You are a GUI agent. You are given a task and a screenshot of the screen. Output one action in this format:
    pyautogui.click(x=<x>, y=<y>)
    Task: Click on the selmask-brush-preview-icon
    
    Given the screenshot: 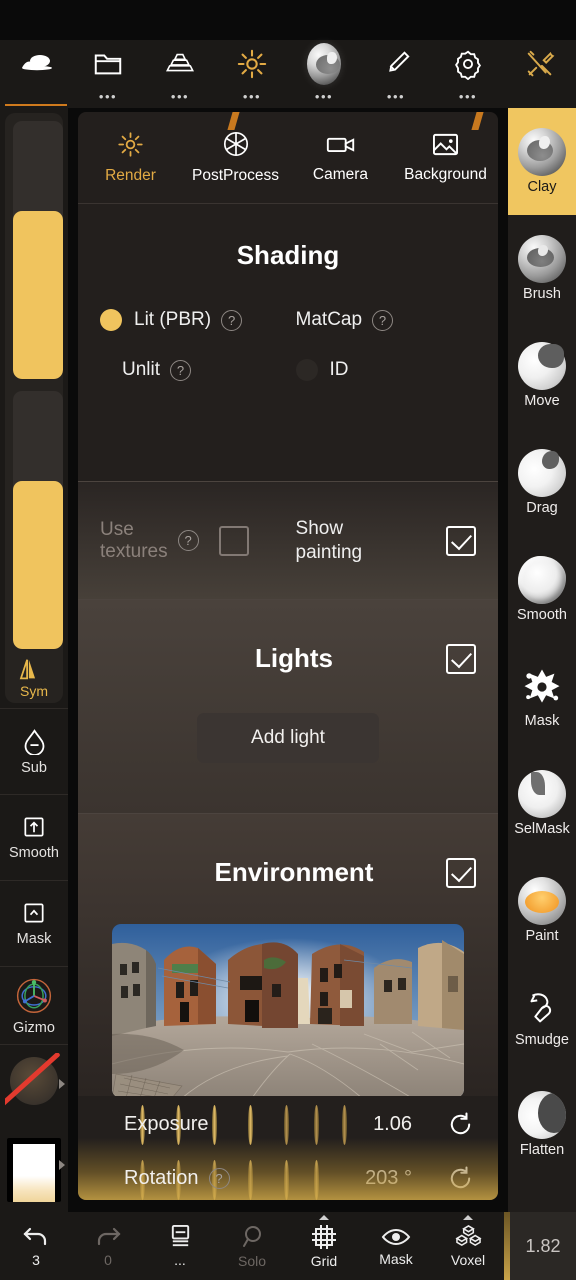 What is the action you would take?
    pyautogui.click(x=542, y=794)
    